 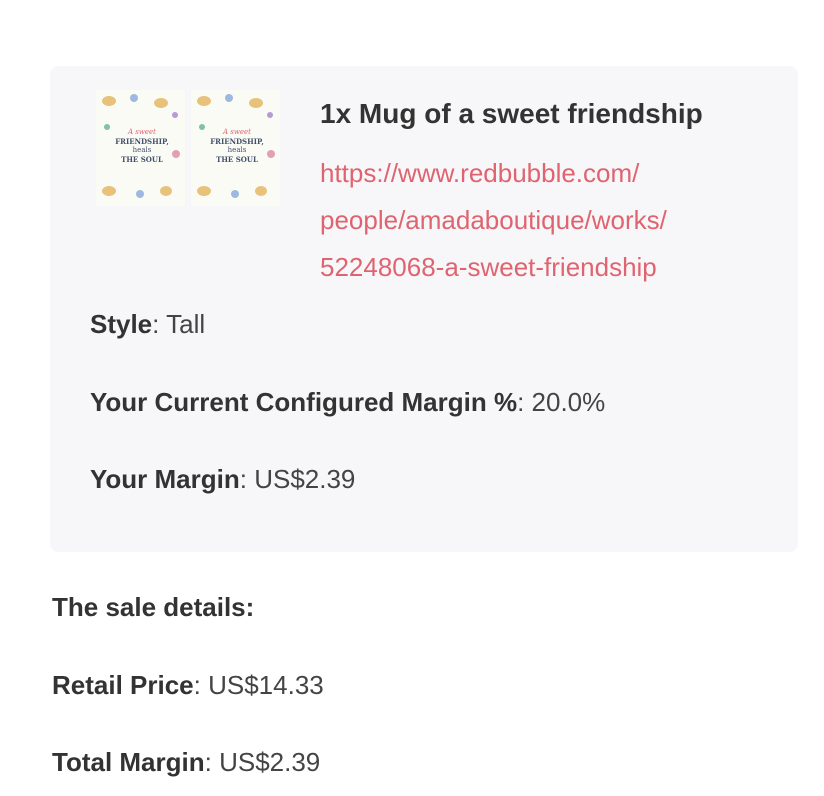 What do you see at coordinates (488, 267) in the screenshot?
I see `product-link-line: 52248068-a-sweet-friendship` at bounding box center [488, 267].